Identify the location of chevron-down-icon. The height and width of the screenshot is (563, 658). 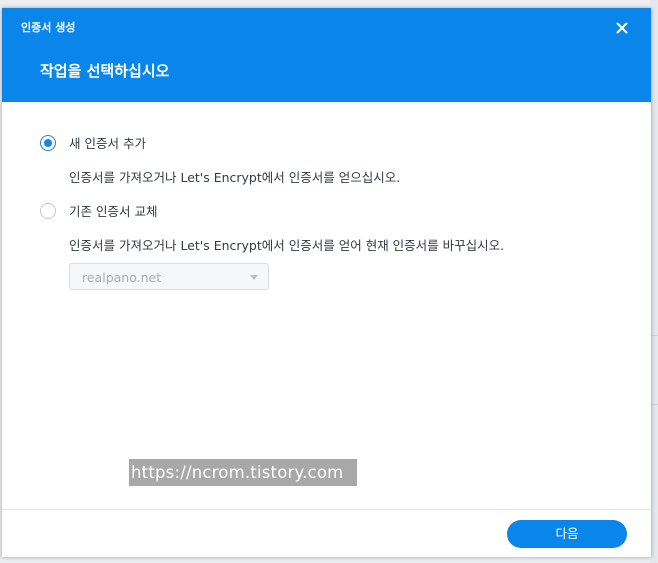
(254, 277).